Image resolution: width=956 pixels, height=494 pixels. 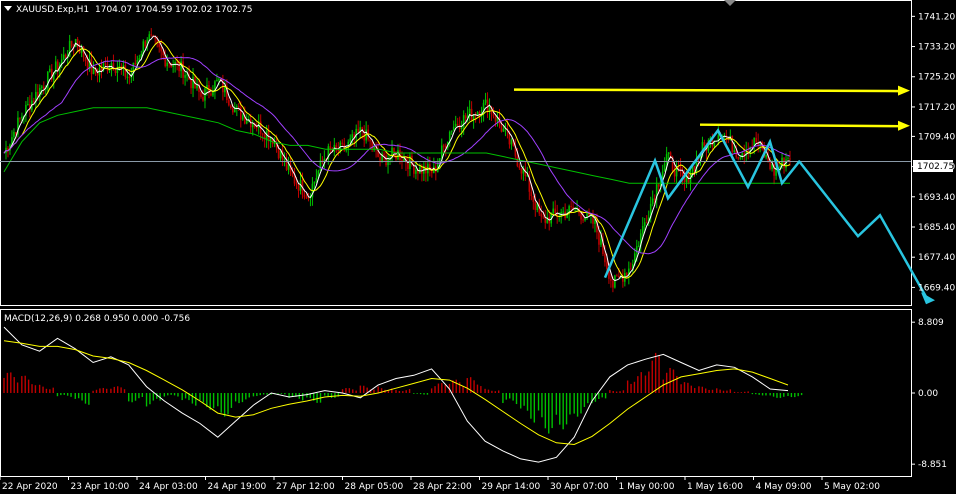 I want to click on time-tick-label: 28 Apr 05:00, so click(x=374, y=487).